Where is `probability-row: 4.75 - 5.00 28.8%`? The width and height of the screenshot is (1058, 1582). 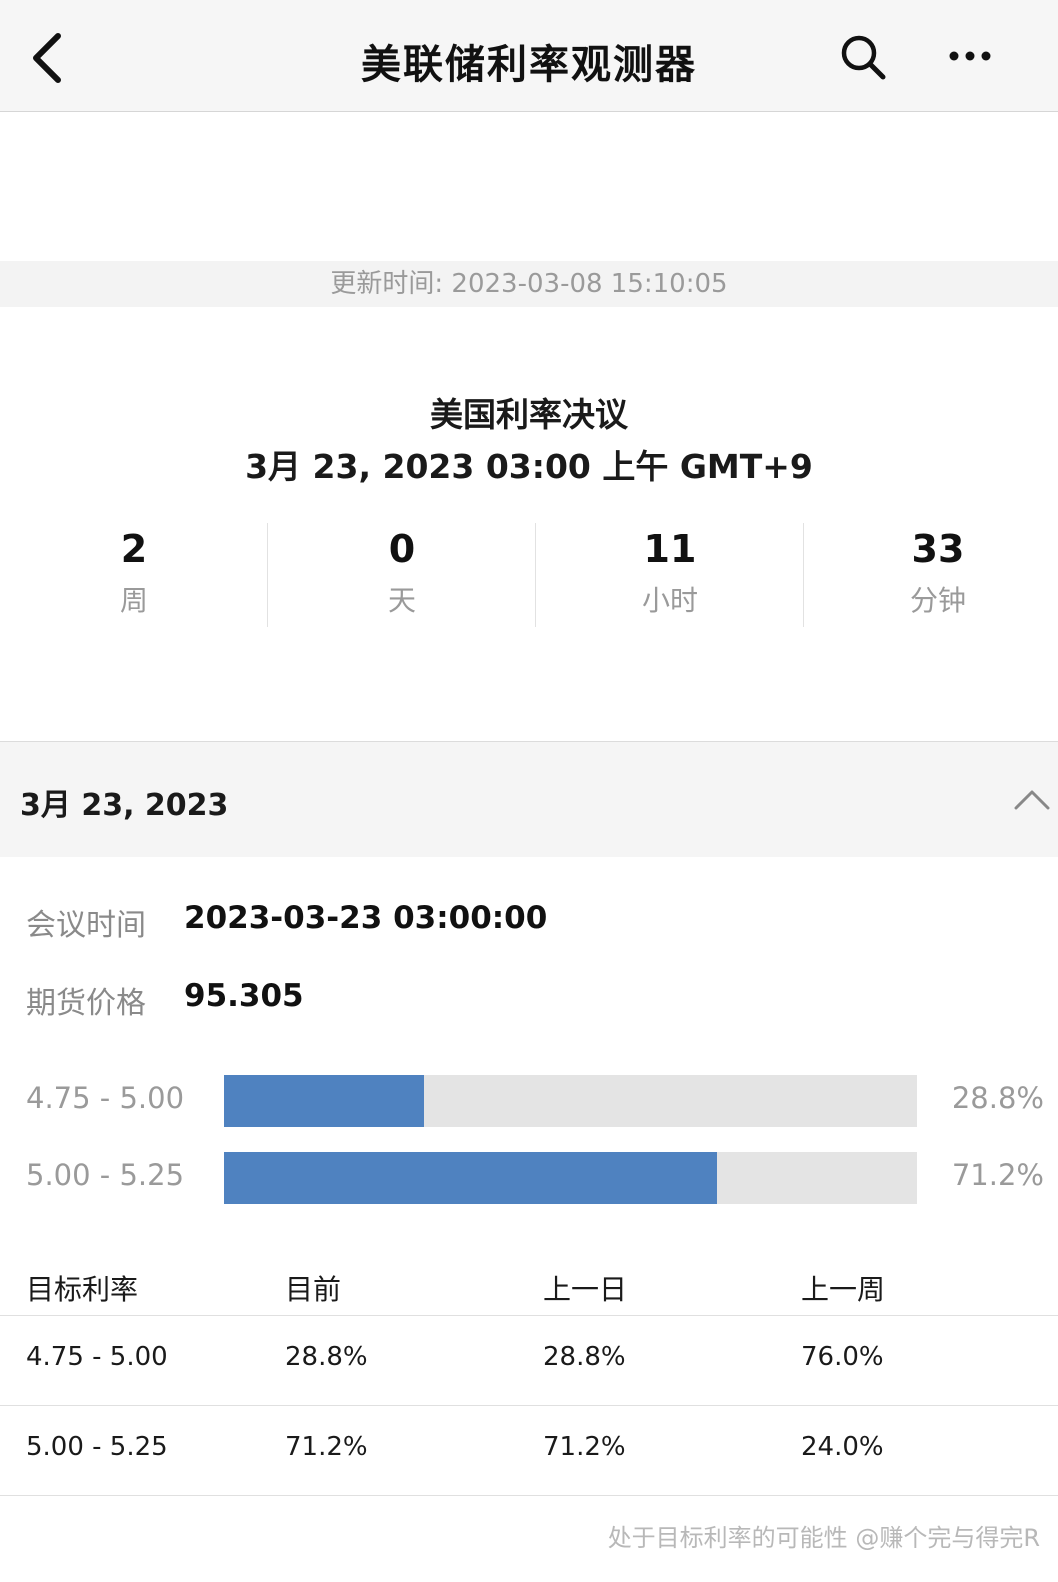 probability-row: 4.75 - 5.00 28.8% is located at coordinates (529, 1101).